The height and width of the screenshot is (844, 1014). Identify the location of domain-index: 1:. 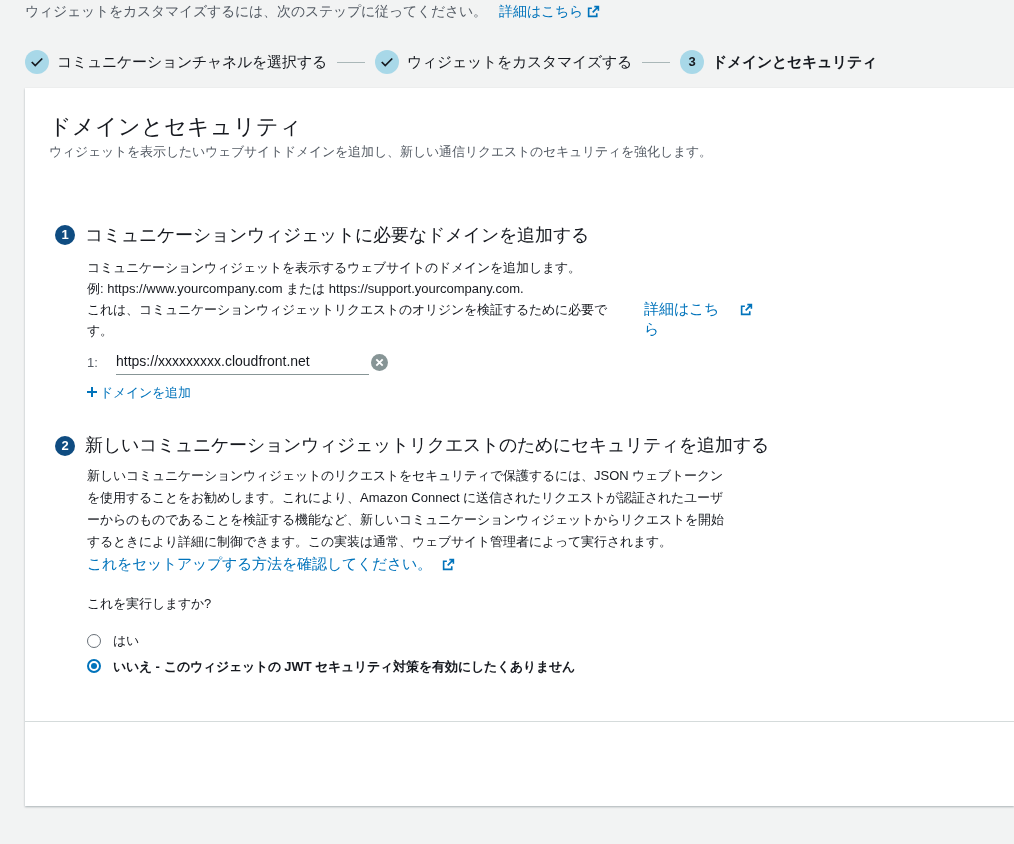
(93, 362).